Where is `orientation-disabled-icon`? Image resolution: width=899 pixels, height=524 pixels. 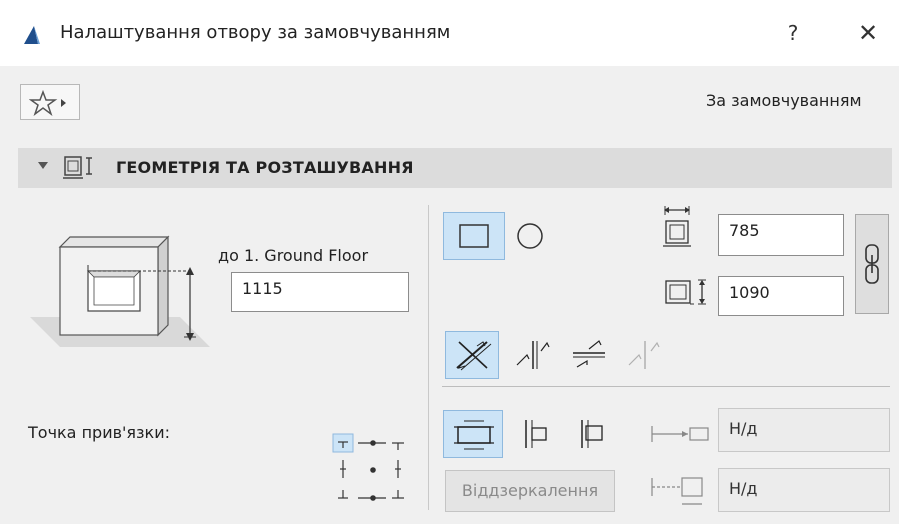
orientation-disabled-icon is located at coordinates (644, 355).